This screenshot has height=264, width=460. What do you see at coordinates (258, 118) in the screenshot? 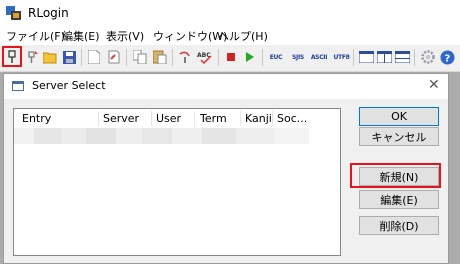
I see `column-kanji: Kanji` at bounding box center [258, 118].